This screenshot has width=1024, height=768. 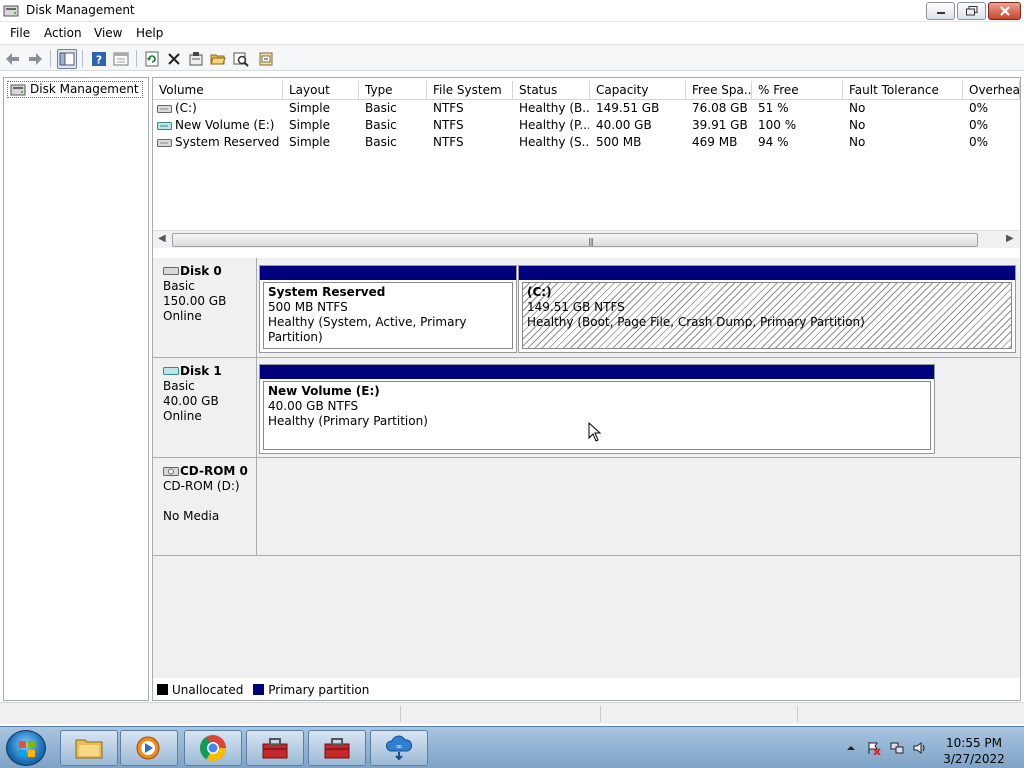 I want to click on back-button, so click(x=13, y=59).